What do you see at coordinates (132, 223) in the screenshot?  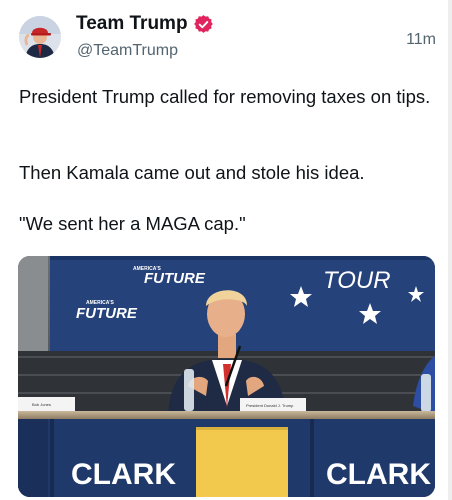 I see `tweet-paragraph: "We sent her a MAGA cap."` at bounding box center [132, 223].